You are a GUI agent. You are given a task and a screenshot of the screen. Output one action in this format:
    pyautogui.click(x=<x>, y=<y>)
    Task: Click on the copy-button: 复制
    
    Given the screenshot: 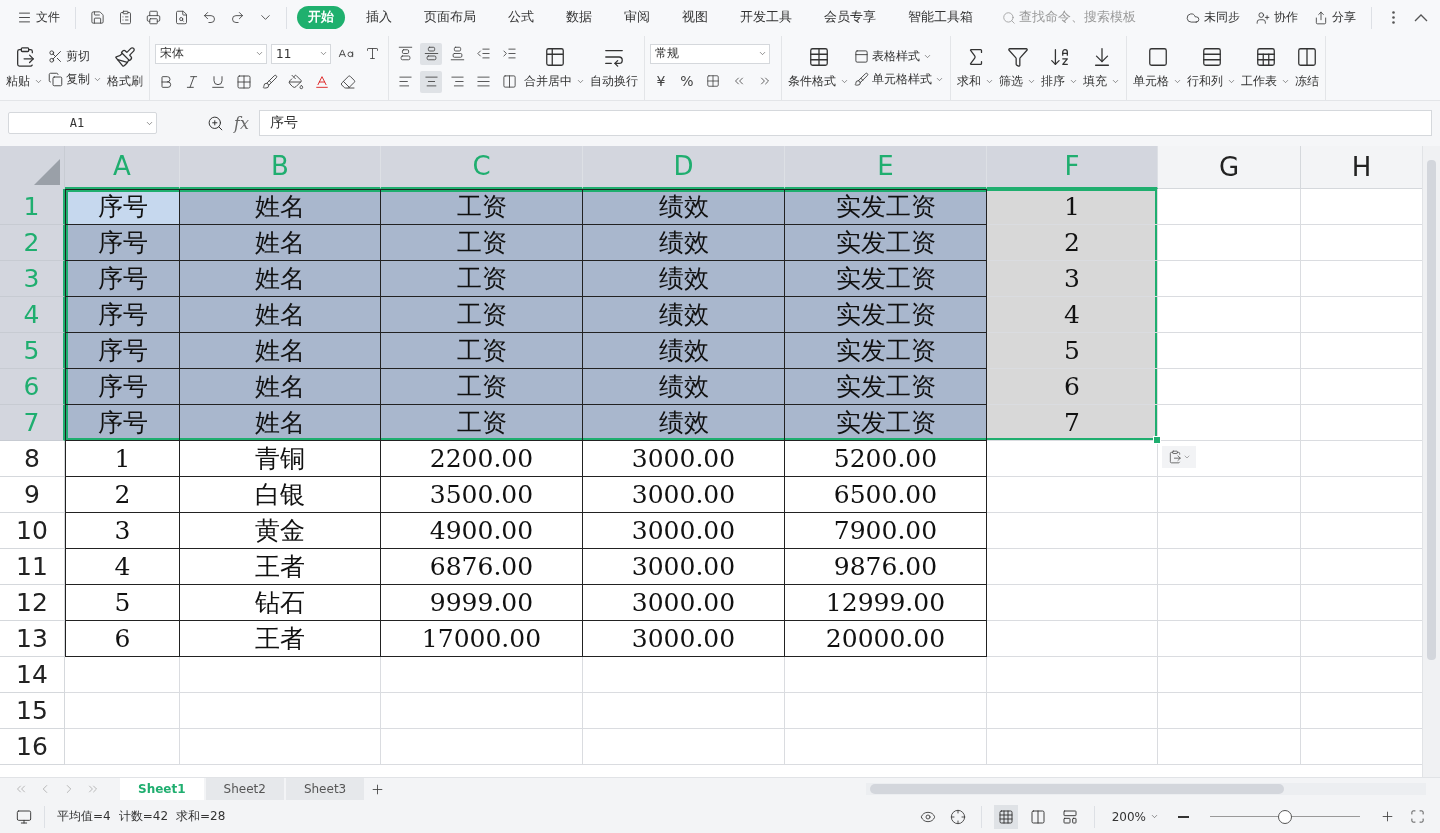 What is the action you would take?
    pyautogui.click(x=75, y=79)
    